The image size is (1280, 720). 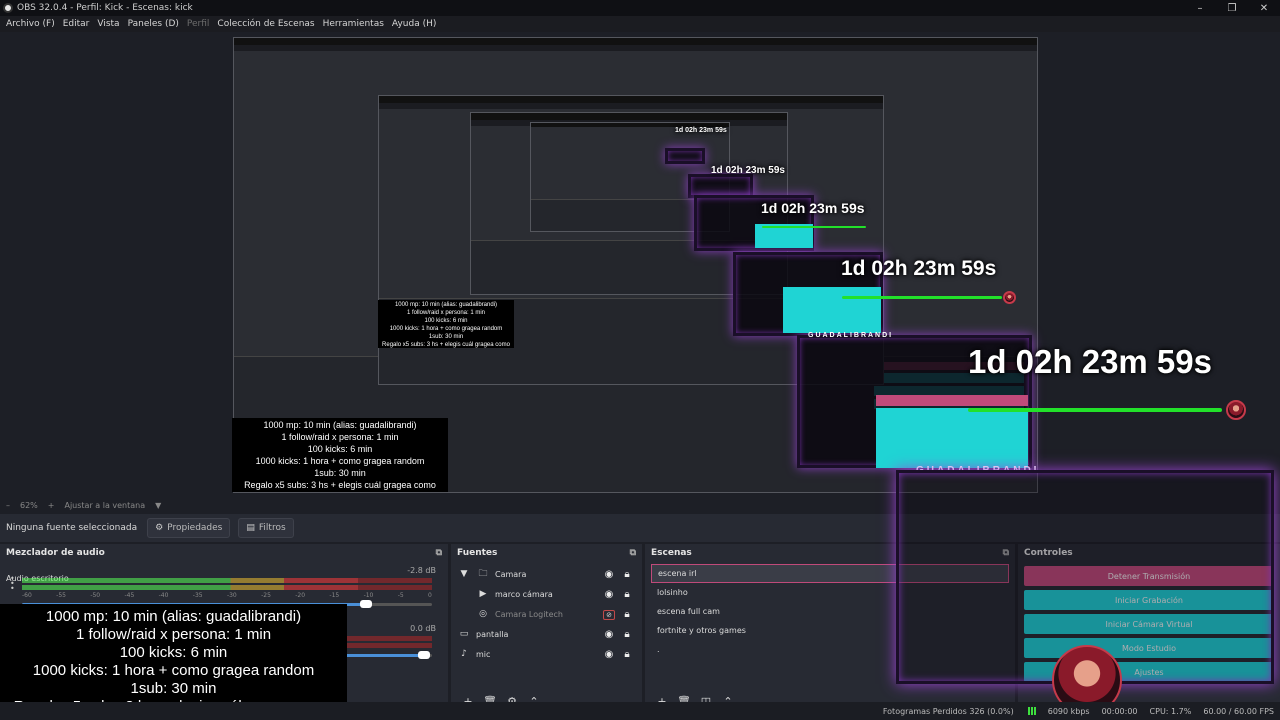 What do you see at coordinates (851, 335) in the screenshot?
I see `cam-label-medium: GUADALIBRANDI` at bounding box center [851, 335].